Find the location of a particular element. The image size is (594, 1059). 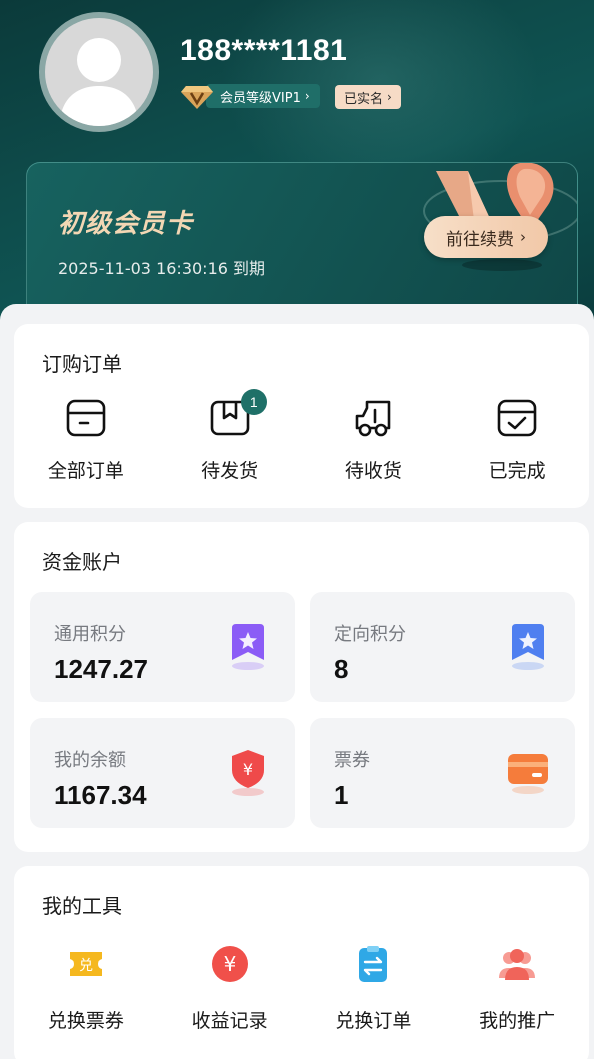

tool-label: 我的推广 is located at coordinates (517, 1021).